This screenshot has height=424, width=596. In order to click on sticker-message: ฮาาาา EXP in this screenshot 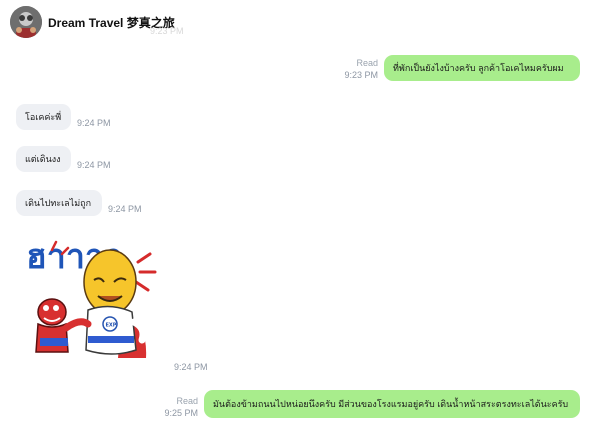, I will do `click(92, 299)`.